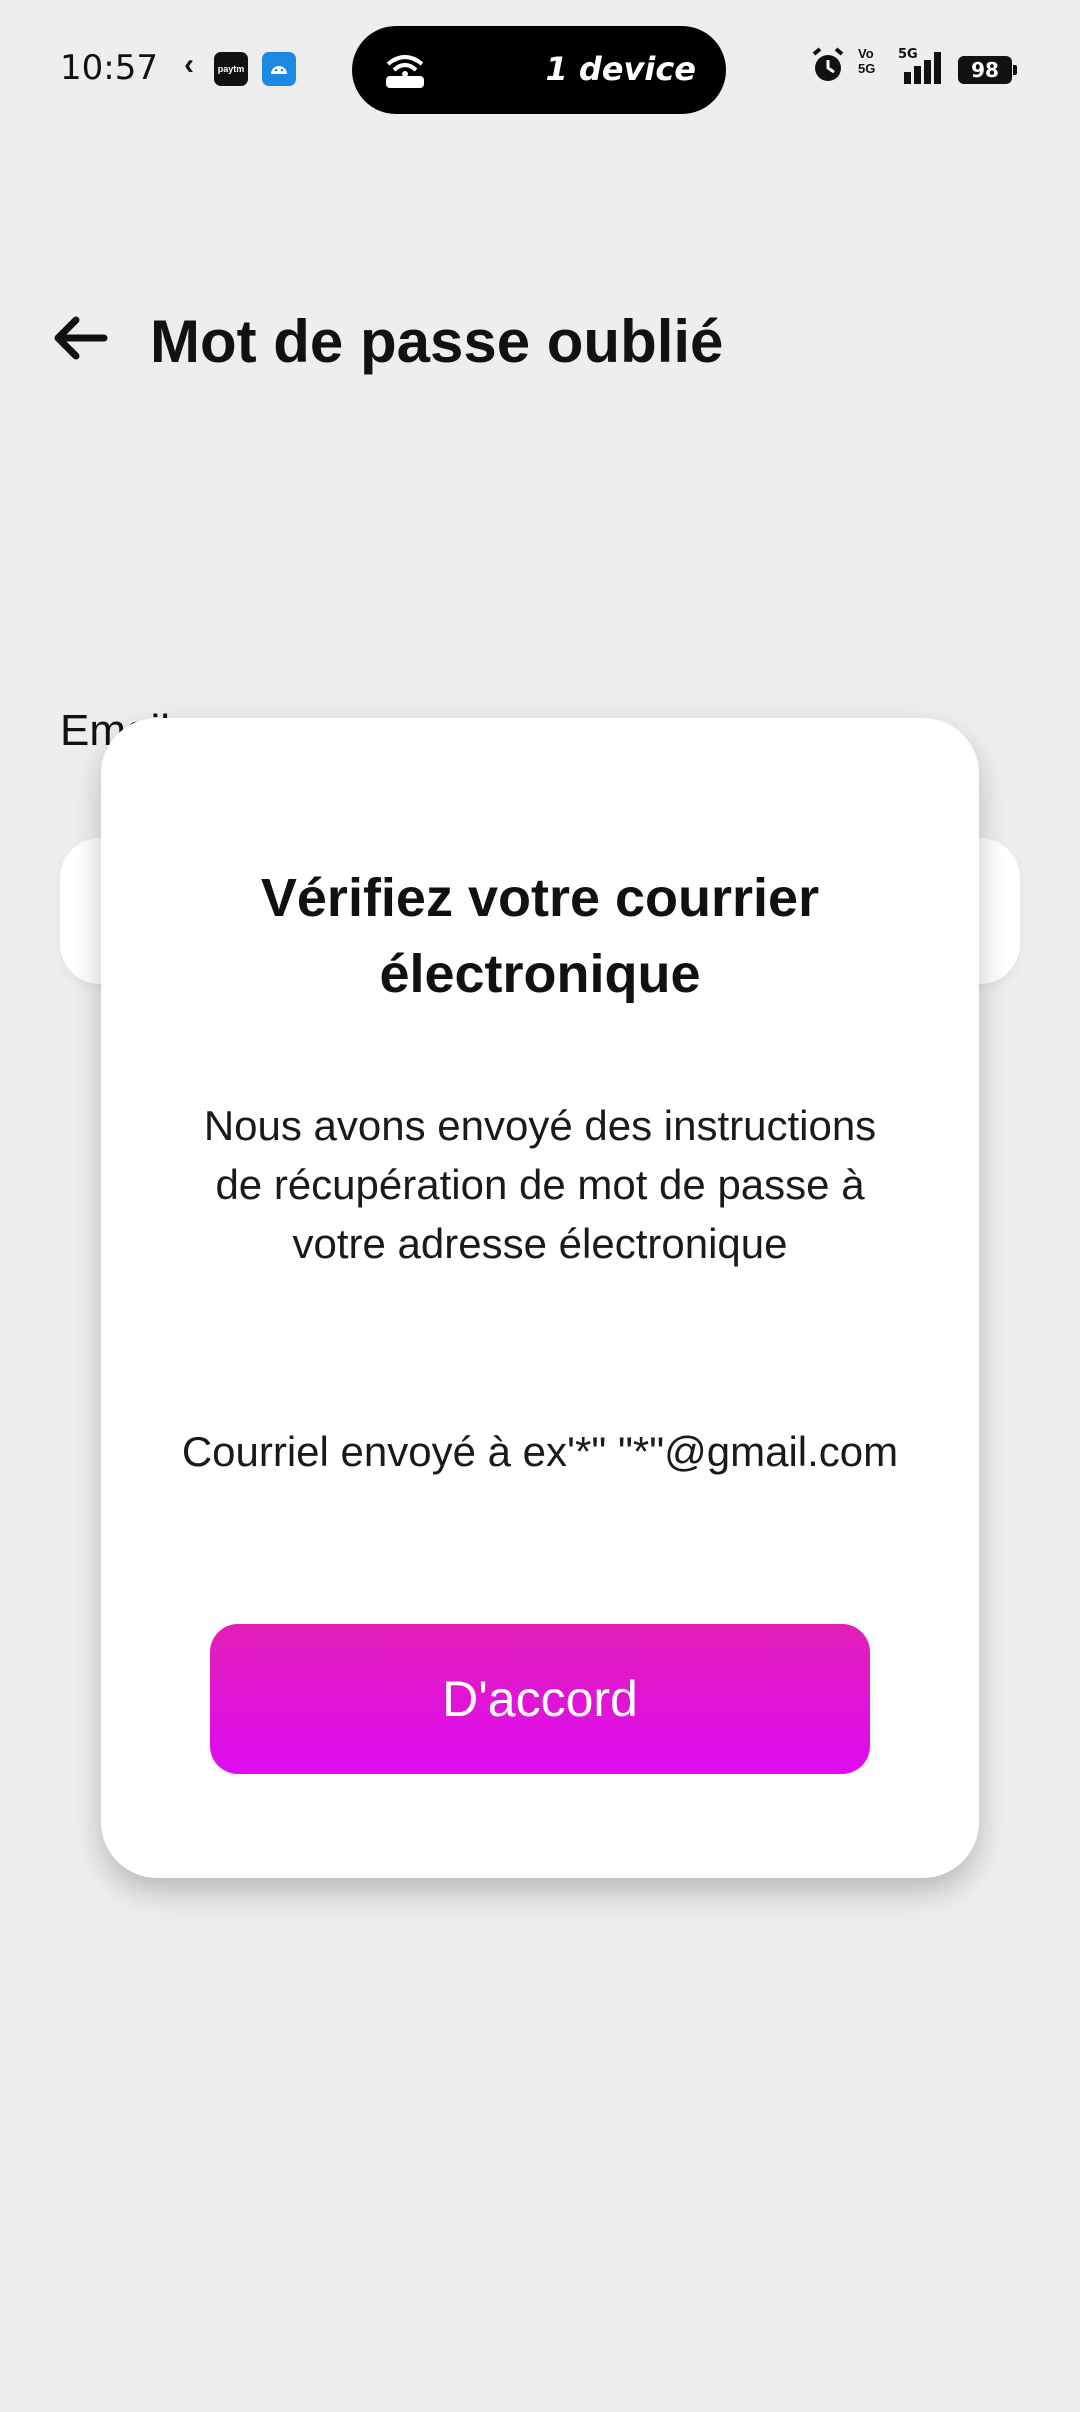 This screenshot has height=2412, width=1080. Describe the element at coordinates (279, 69) in the screenshot. I see `android-icon` at that location.